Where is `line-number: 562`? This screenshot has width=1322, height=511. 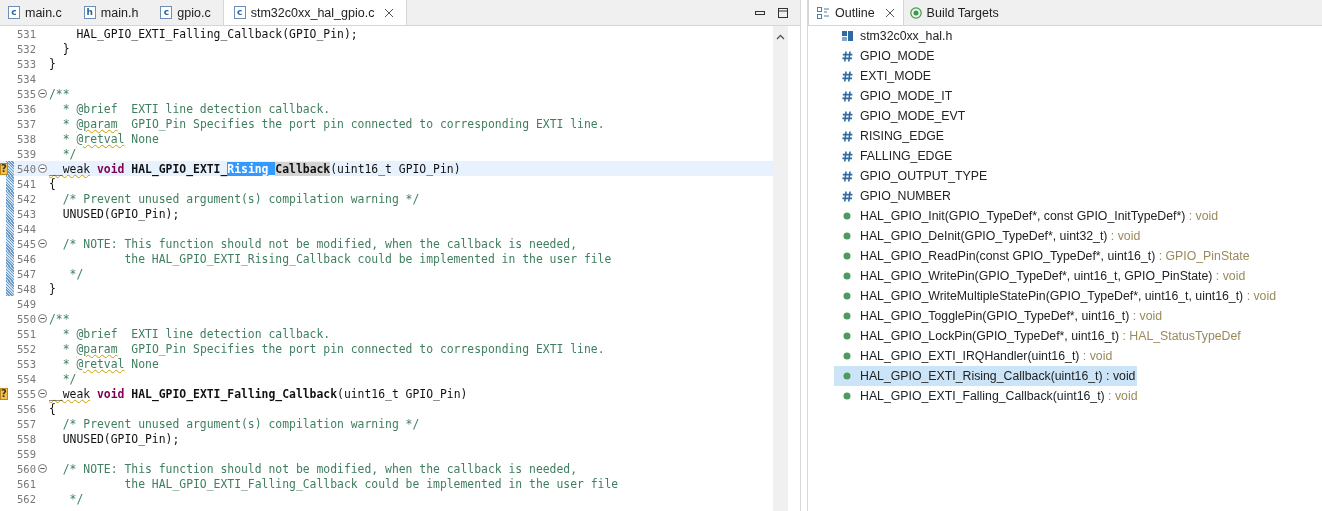 line-number: 562 is located at coordinates (26, 498).